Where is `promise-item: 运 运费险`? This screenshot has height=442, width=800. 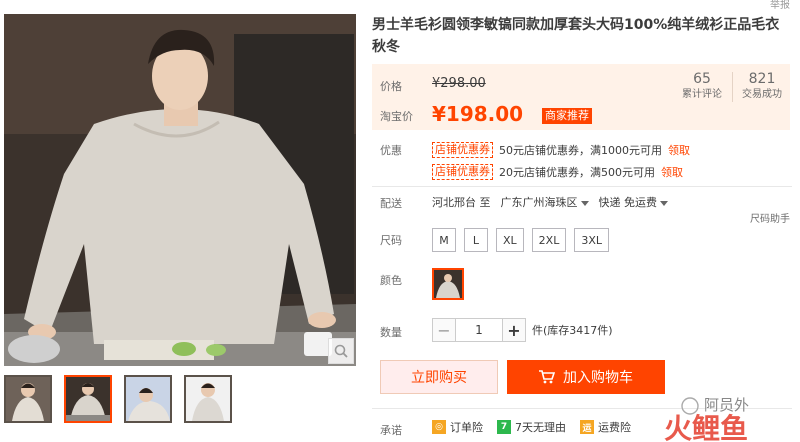
promise-item: 运 运费险 is located at coordinates (605, 427).